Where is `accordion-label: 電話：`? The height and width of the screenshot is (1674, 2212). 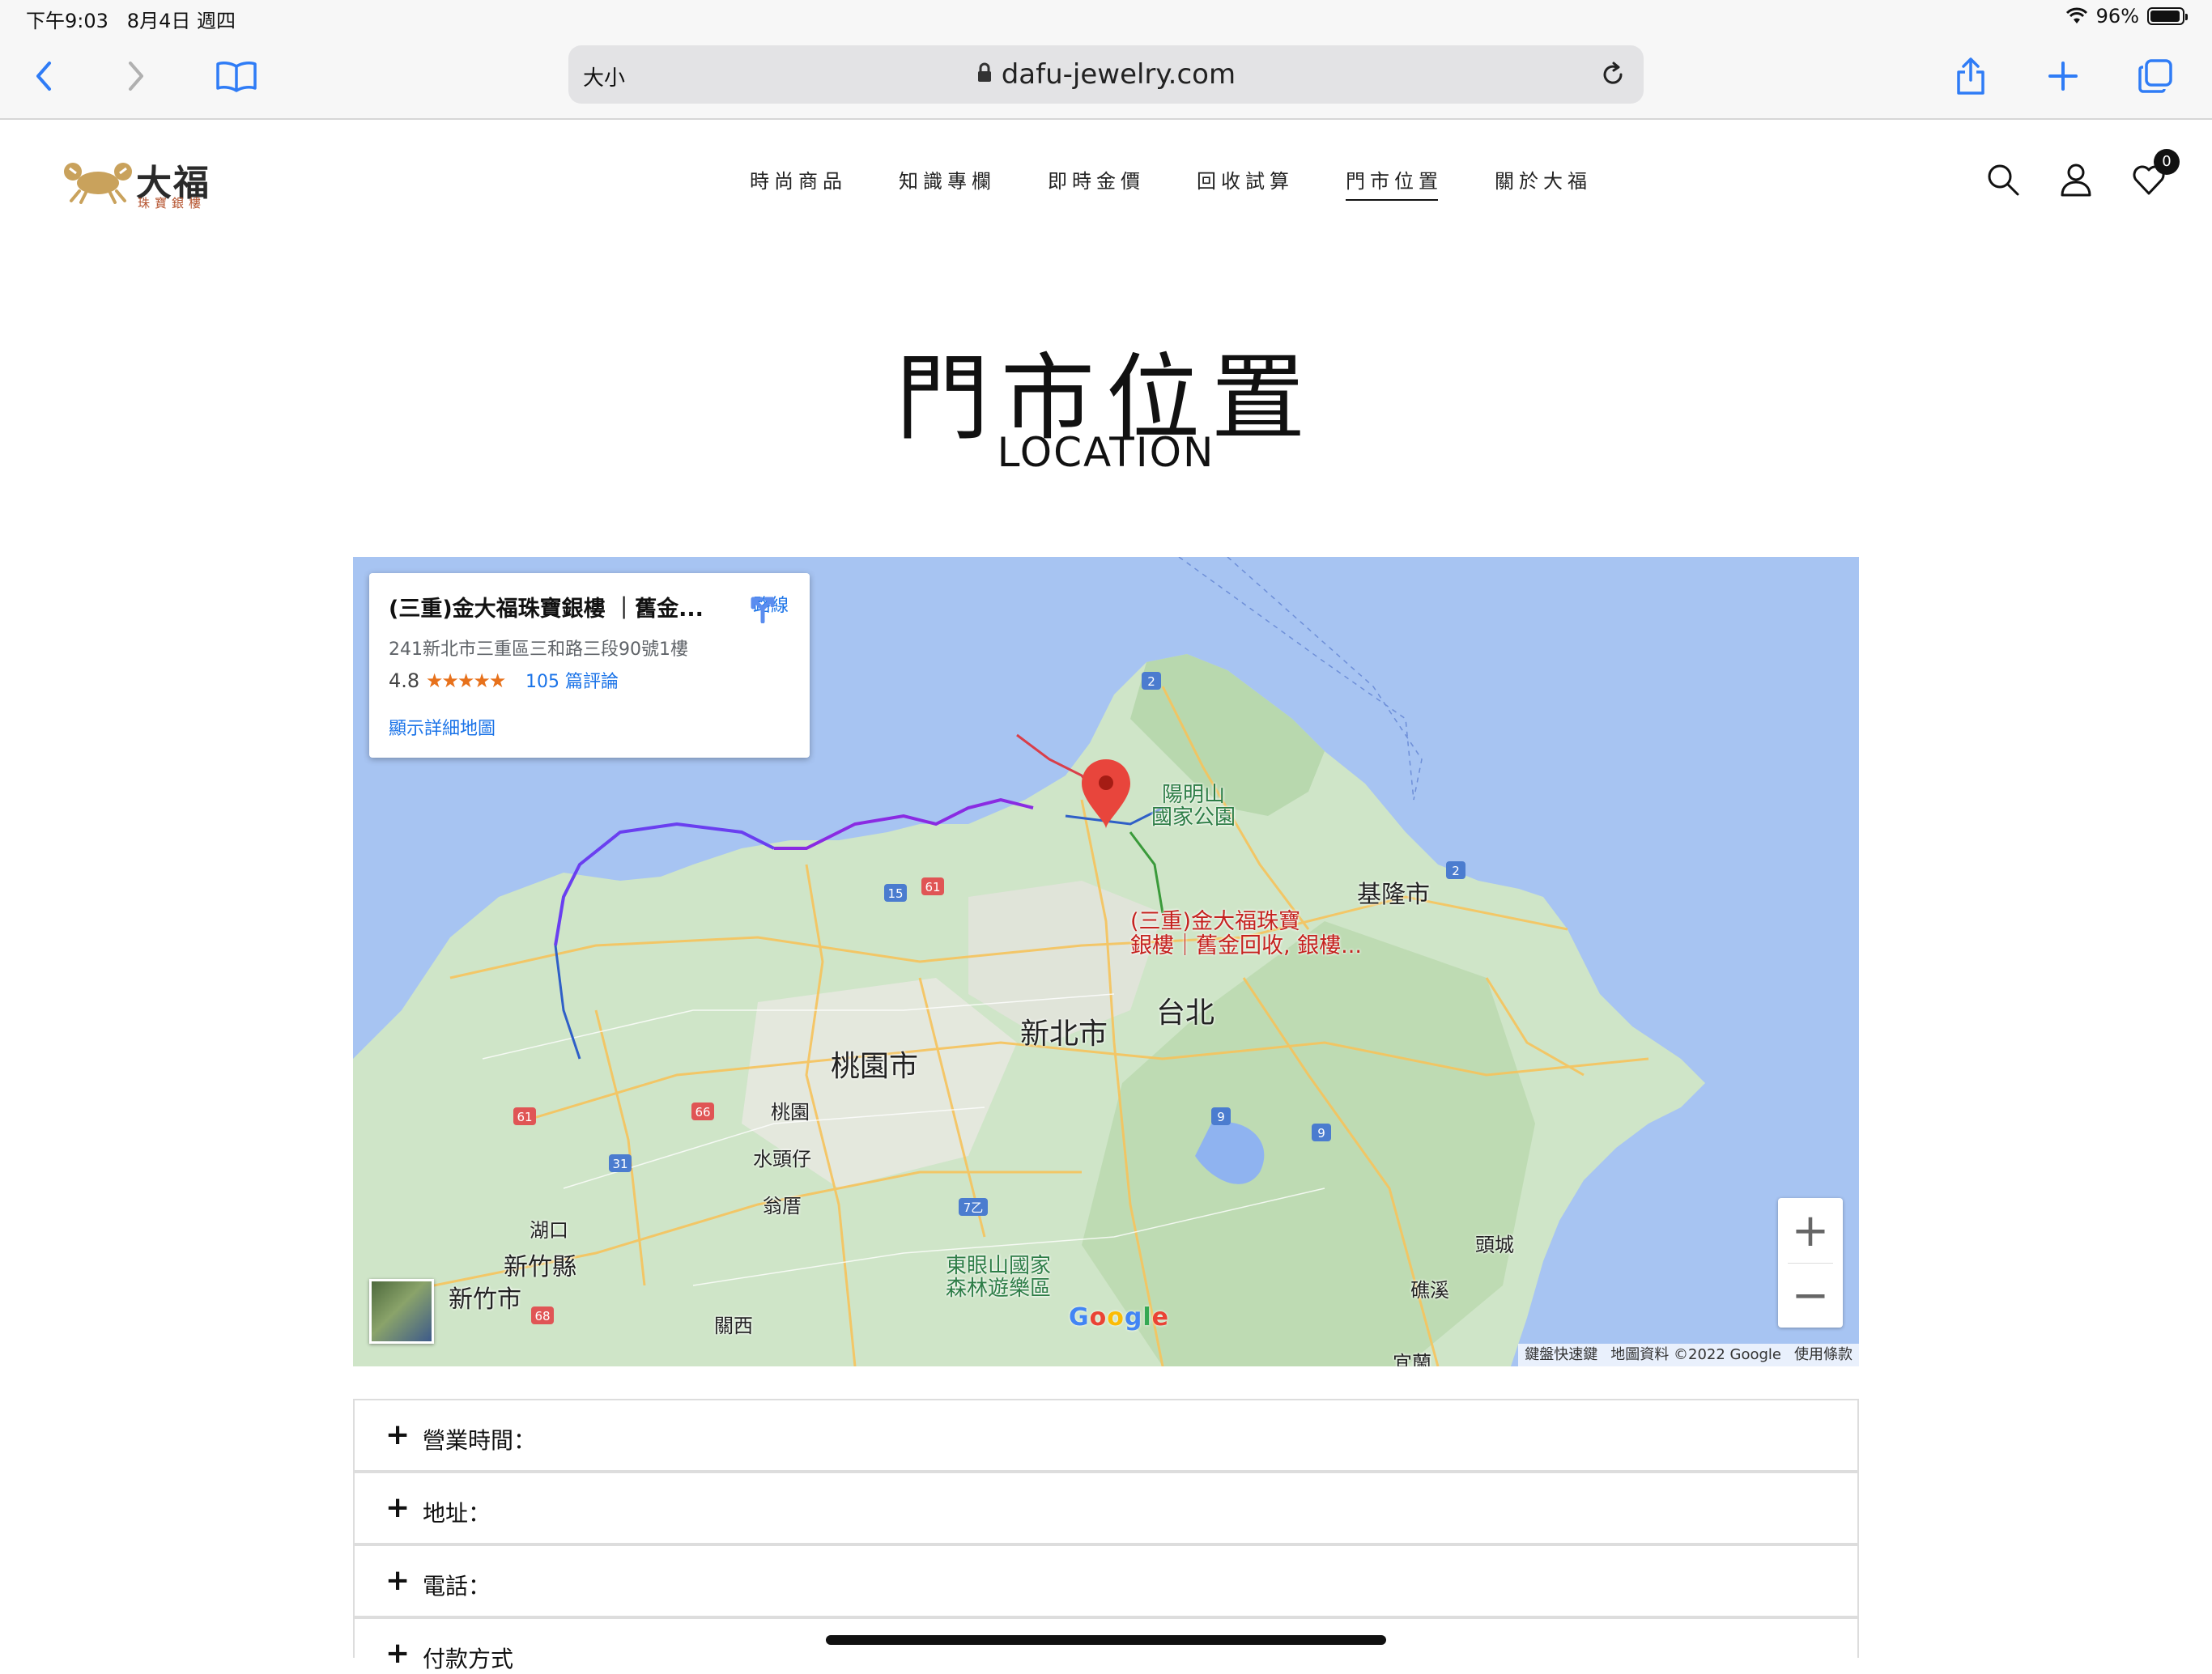
accordion-label: 電話： is located at coordinates (457, 1586).